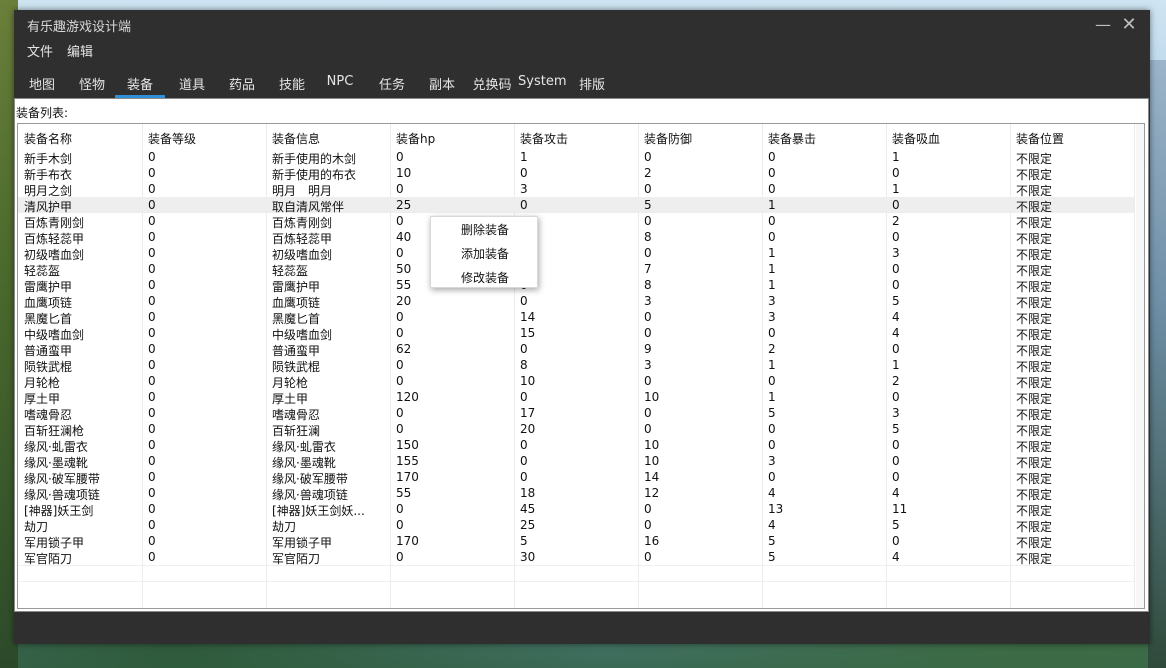 Image resolution: width=1166 pixels, height=668 pixels. I want to click on column-header: 装备名称, so click(48, 138).